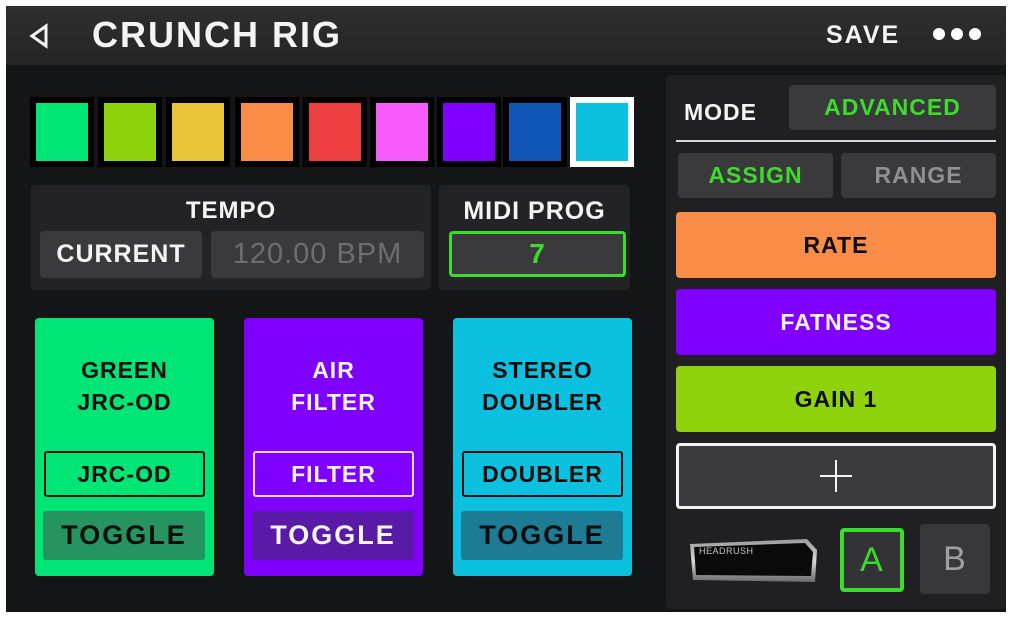 The width and height of the screenshot is (1022, 619). What do you see at coordinates (918, 175) in the screenshot?
I see `tab-range: RANGE` at bounding box center [918, 175].